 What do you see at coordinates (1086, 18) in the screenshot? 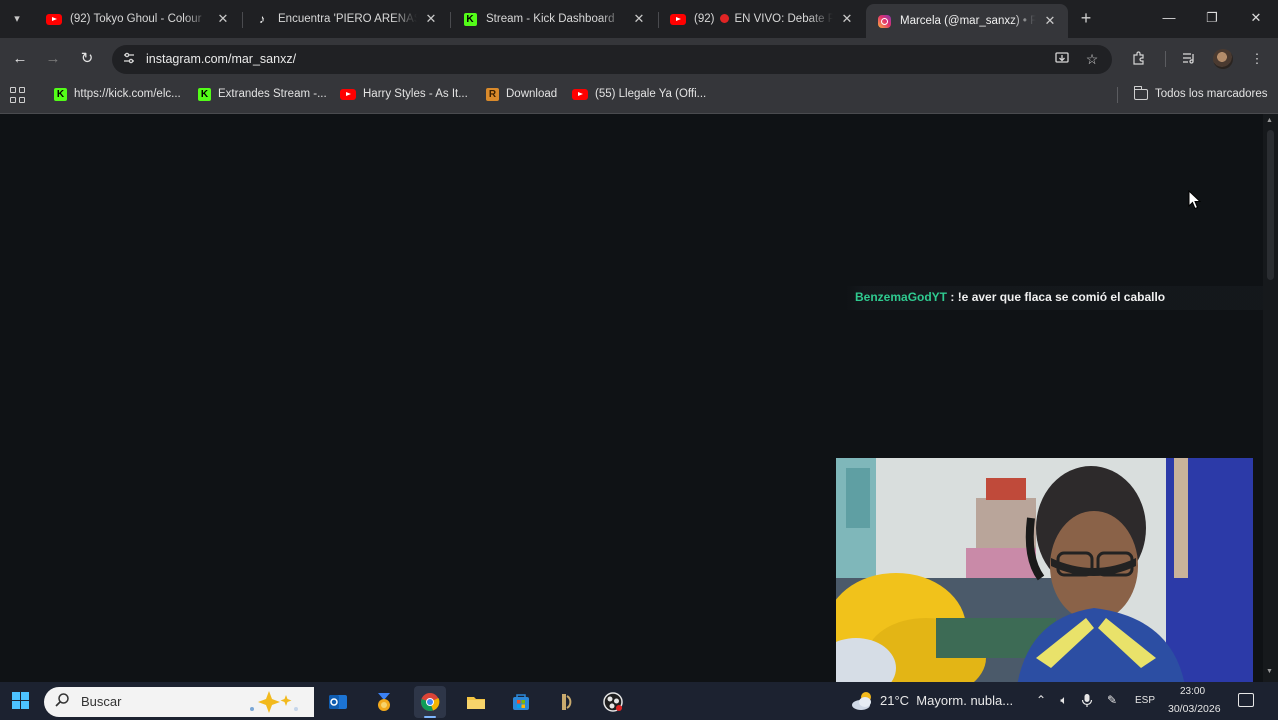
I see `new-tab-button: +` at bounding box center [1086, 18].